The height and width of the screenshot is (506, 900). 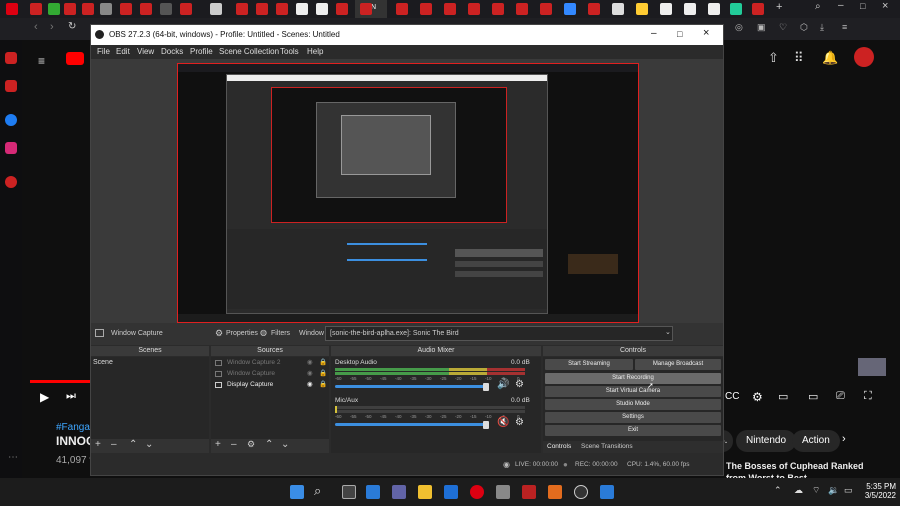 What do you see at coordinates (816, 490) in the screenshot?
I see `wifi-icon: ⌔` at bounding box center [816, 490].